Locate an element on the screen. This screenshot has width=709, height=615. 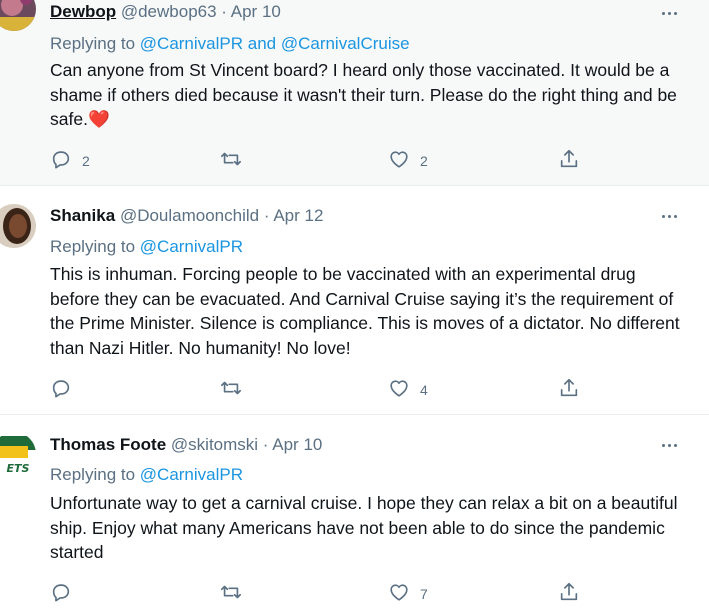
like-button: 4 is located at coordinates (408, 388).